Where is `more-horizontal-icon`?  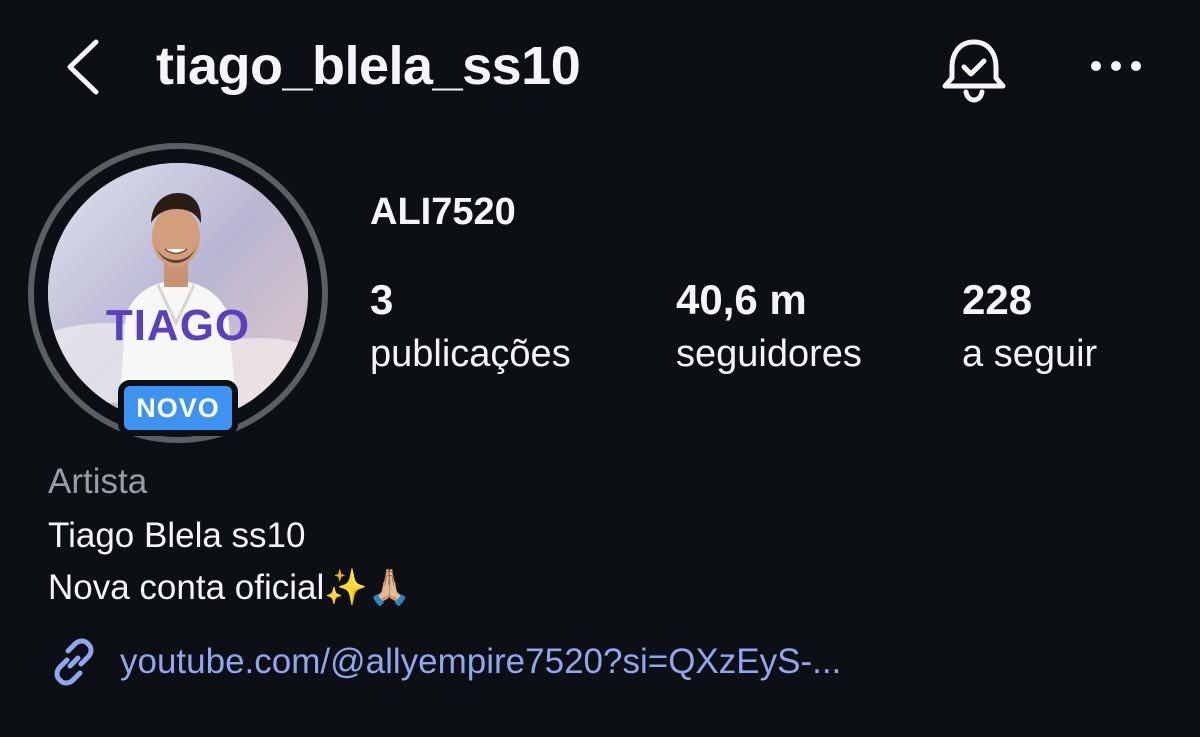 more-horizontal-icon is located at coordinates (1116, 66).